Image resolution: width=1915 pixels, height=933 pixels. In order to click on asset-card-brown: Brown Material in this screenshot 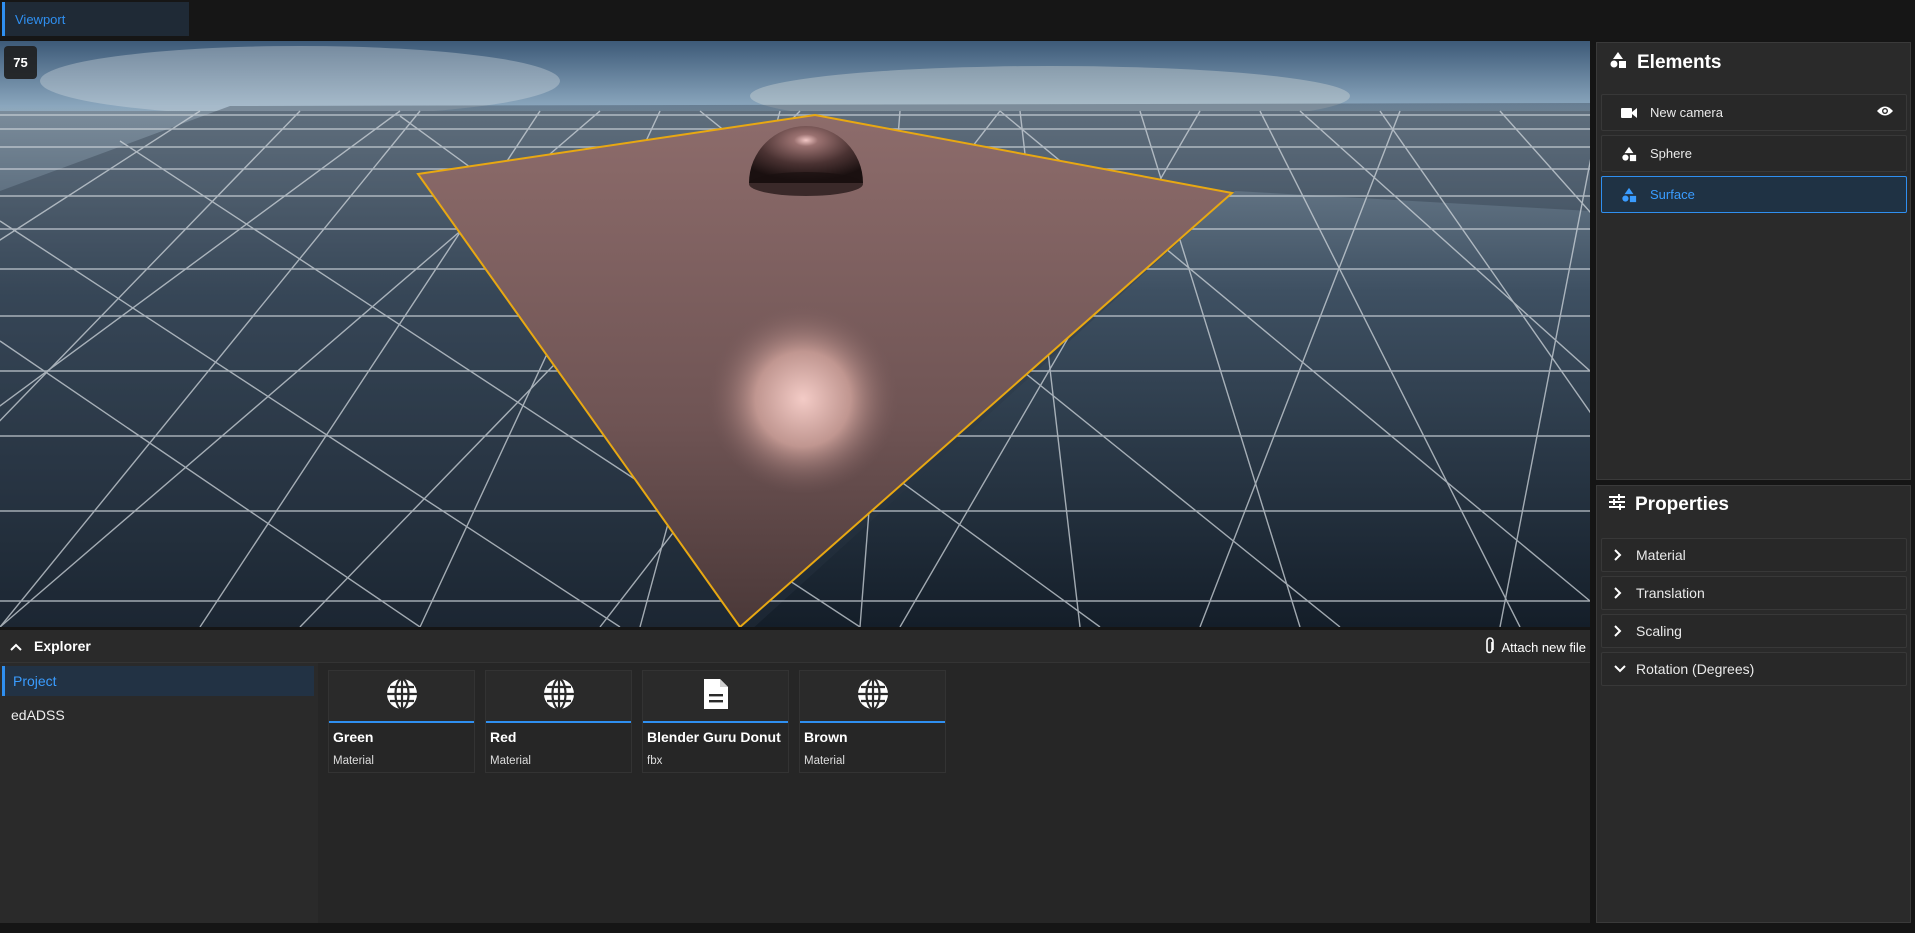, I will do `click(872, 721)`.